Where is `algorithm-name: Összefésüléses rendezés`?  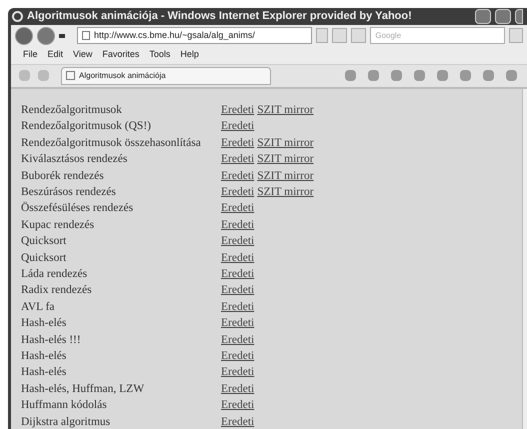
algorithm-name: Összefésüléses rendezés is located at coordinates (77, 208).